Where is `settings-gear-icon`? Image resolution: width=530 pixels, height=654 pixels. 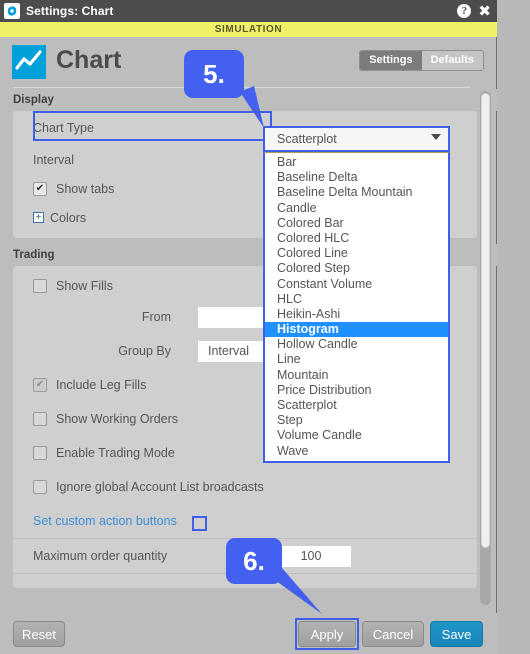
settings-gear-icon is located at coordinates (12, 11).